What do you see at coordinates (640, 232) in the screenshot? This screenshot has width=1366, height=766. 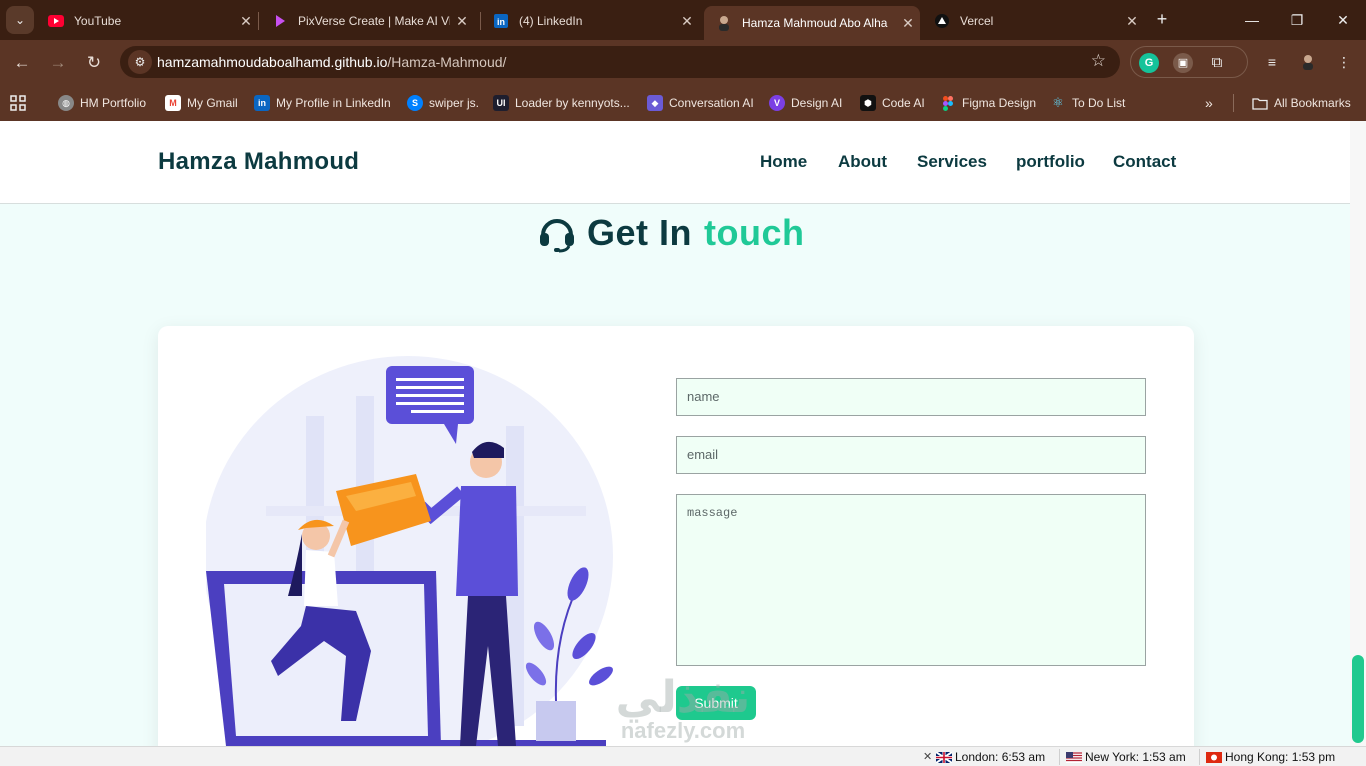 I see `heading-primary: Get In` at bounding box center [640, 232].